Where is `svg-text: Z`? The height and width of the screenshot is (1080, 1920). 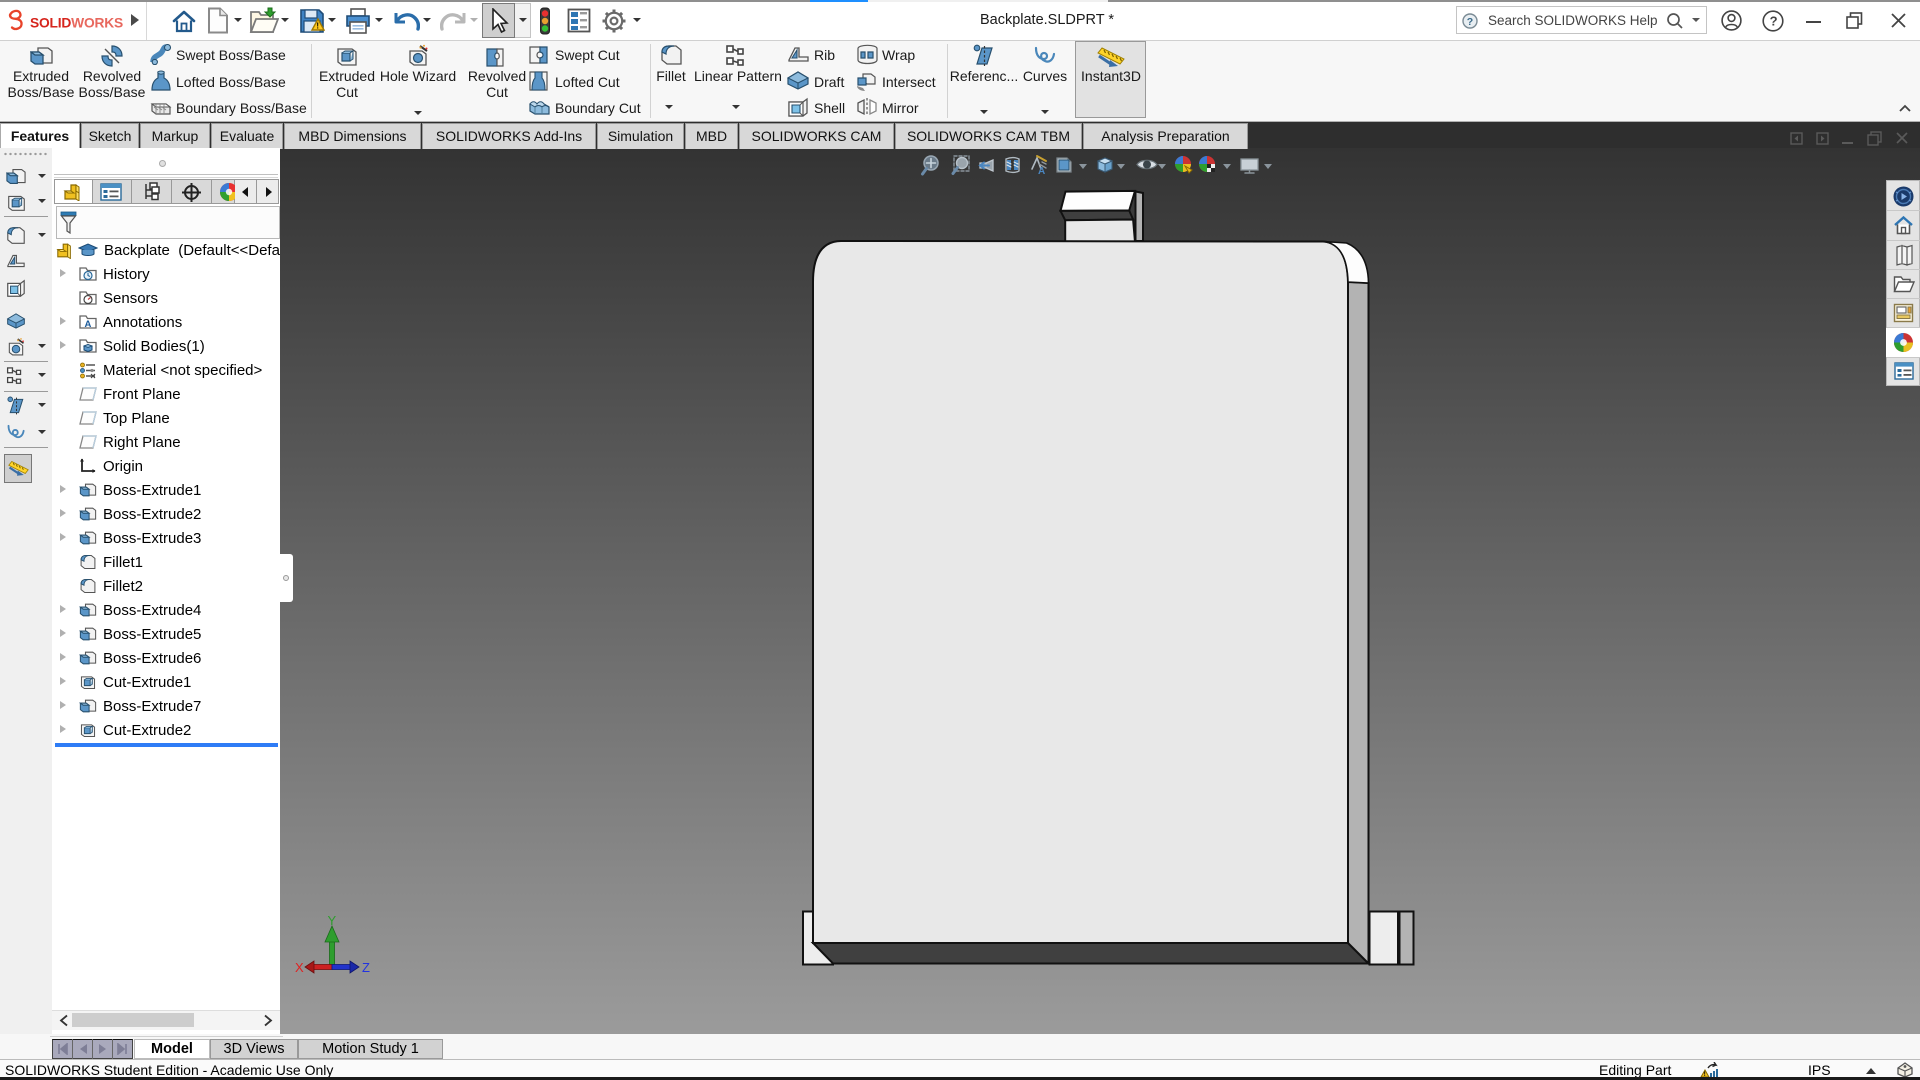 svg-text: Z is located at coordinates (366, 967).